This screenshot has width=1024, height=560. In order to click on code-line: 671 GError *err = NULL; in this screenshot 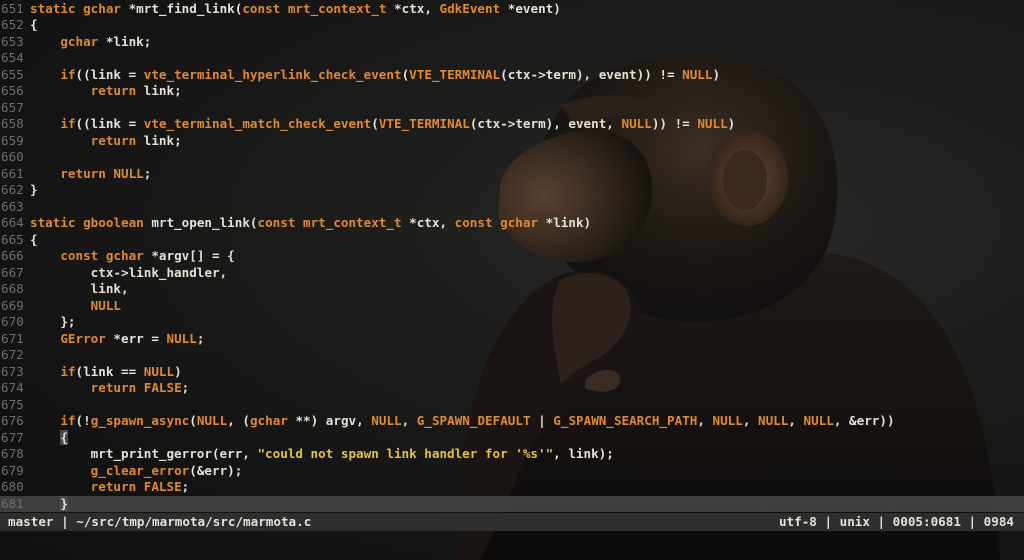, I will do `click(512, 339)`.